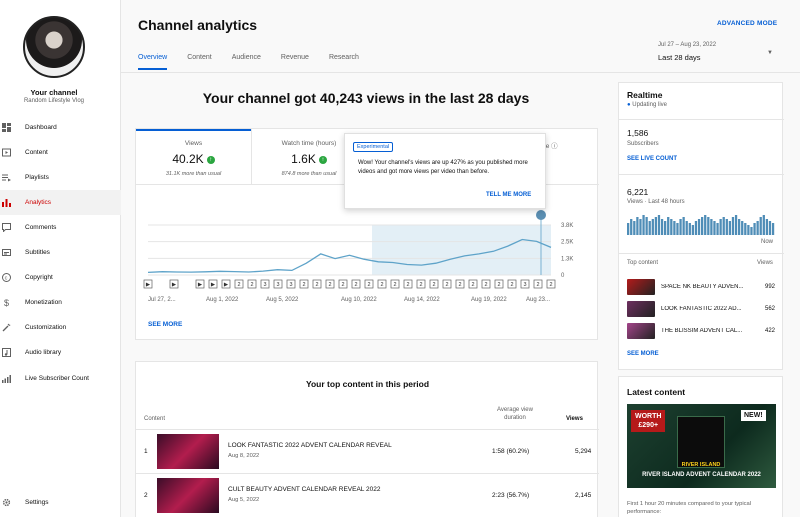 This screenshot has width=800, height=517. What do you see at coordinates (153, 62) in the screenshot?
I see `tab-overview: Overview` at bounding box center [153, 62].